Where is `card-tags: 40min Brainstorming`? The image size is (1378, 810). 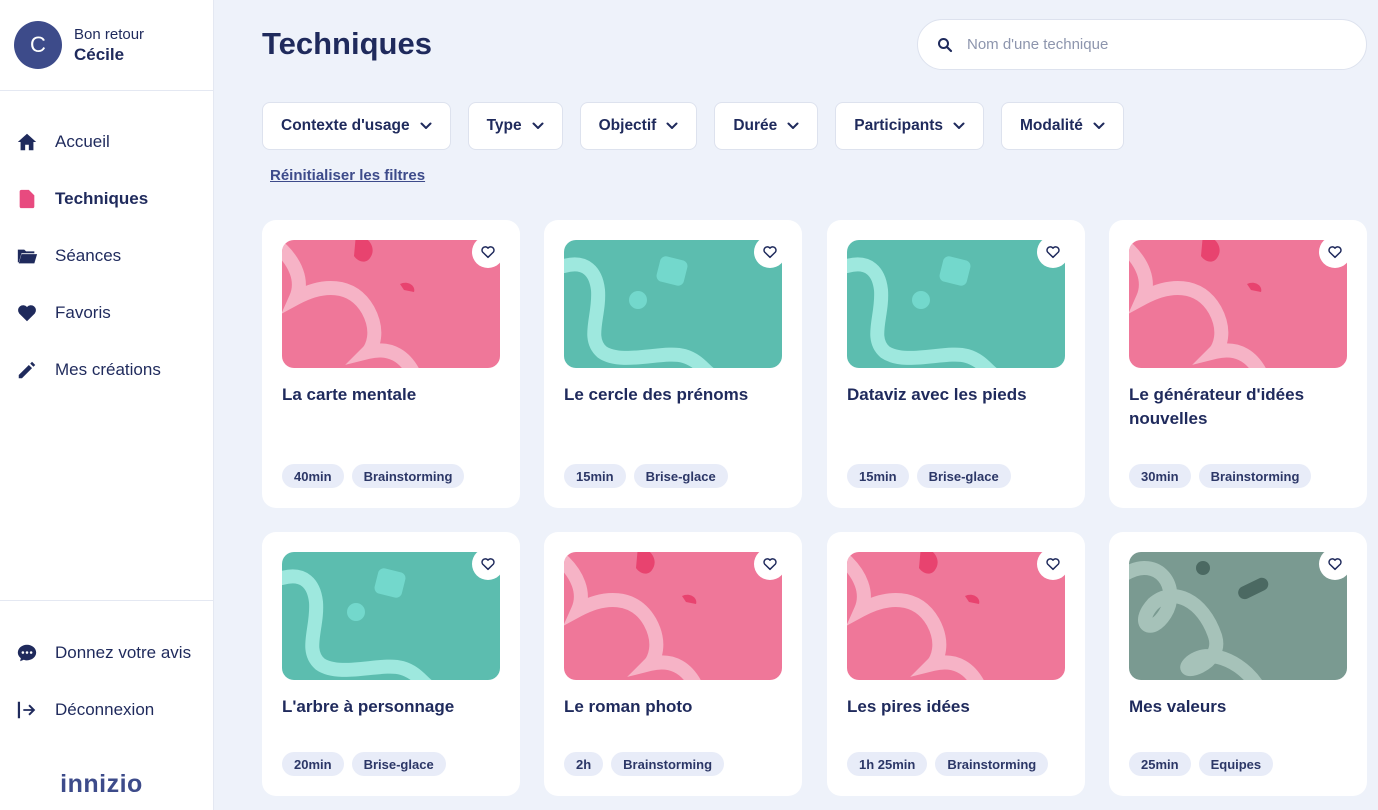 card-tags: 40min Brainstorming is located at coordinates (373, 476).